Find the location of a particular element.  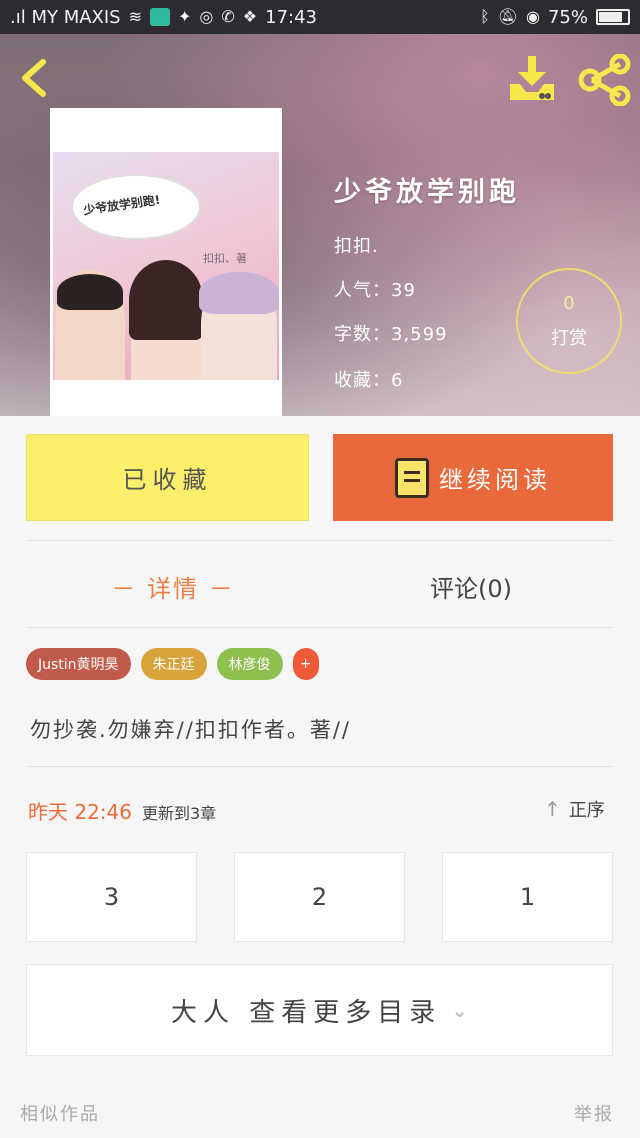

download-button is located at coordinates (532, 78).